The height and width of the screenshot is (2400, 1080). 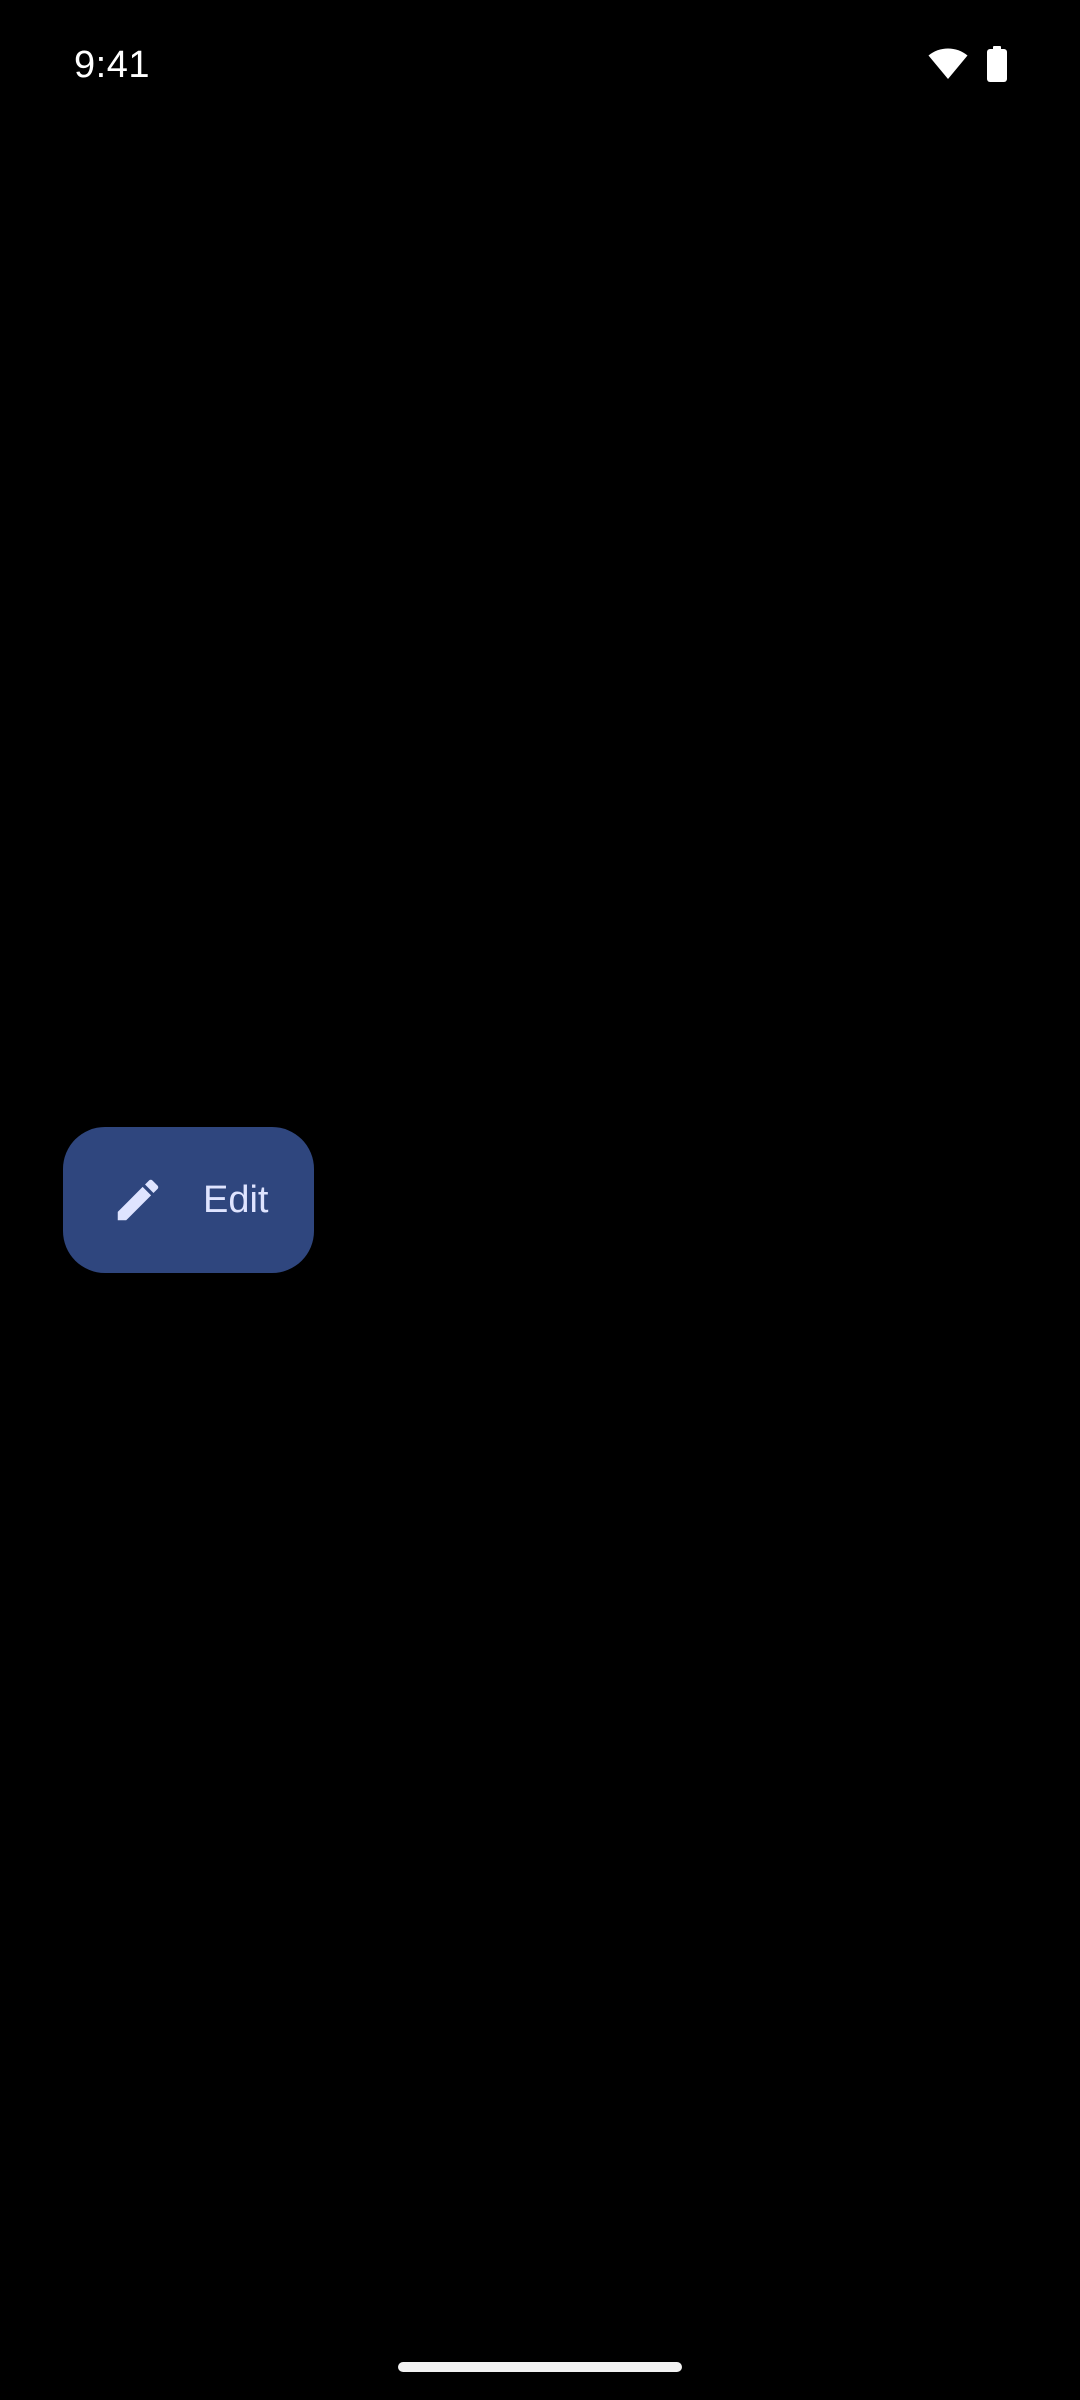 I want to click on home-indicator, so click(x=540, y=2367).